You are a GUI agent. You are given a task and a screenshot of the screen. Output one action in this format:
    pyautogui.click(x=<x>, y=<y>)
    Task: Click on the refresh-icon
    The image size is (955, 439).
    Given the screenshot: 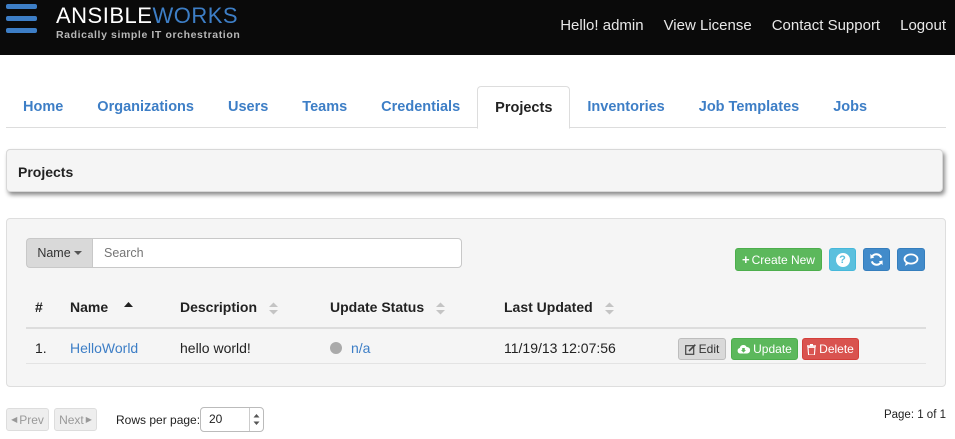 What is the action you would take?
    pyautogui.click(x=876, y=259)
    